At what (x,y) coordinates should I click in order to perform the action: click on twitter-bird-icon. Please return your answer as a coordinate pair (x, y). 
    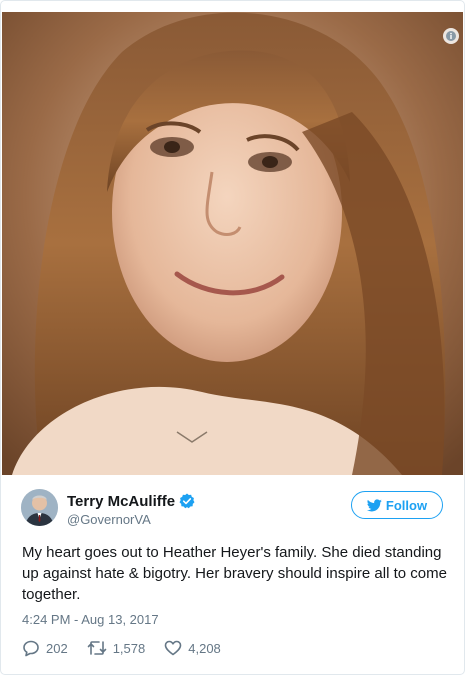
    Looking at the image, I should click on (374, 505).